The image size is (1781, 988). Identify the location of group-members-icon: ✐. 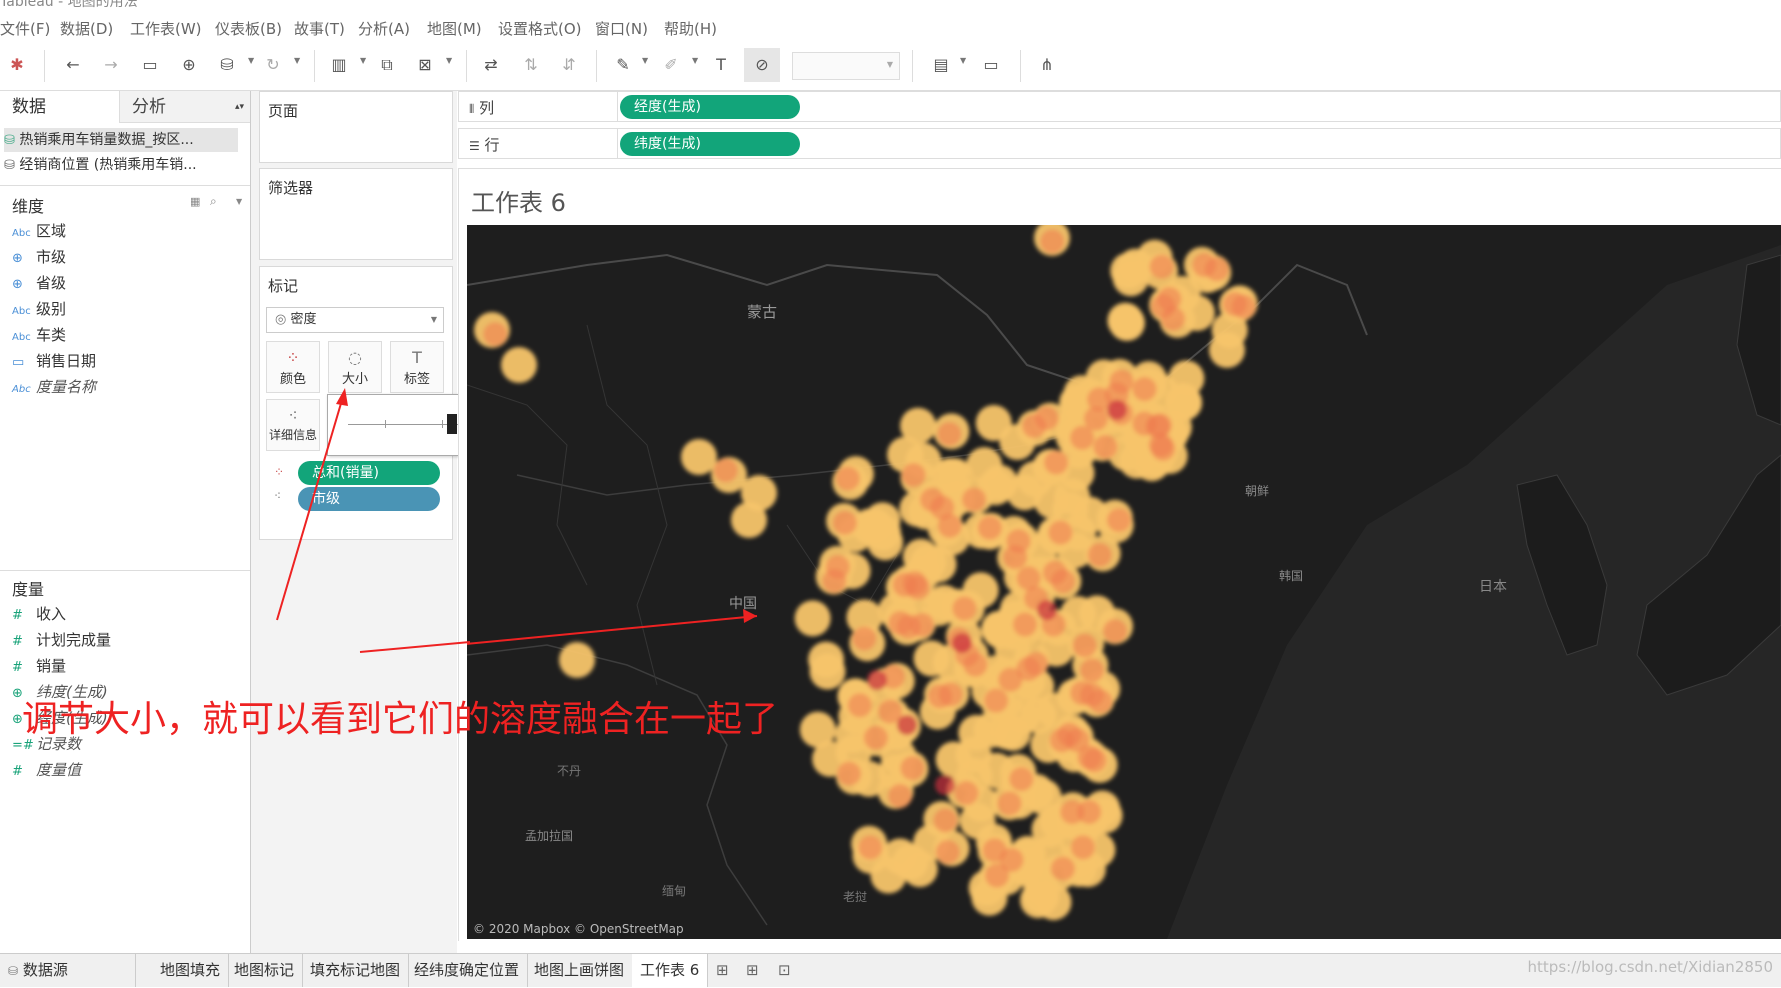
(671, 65).